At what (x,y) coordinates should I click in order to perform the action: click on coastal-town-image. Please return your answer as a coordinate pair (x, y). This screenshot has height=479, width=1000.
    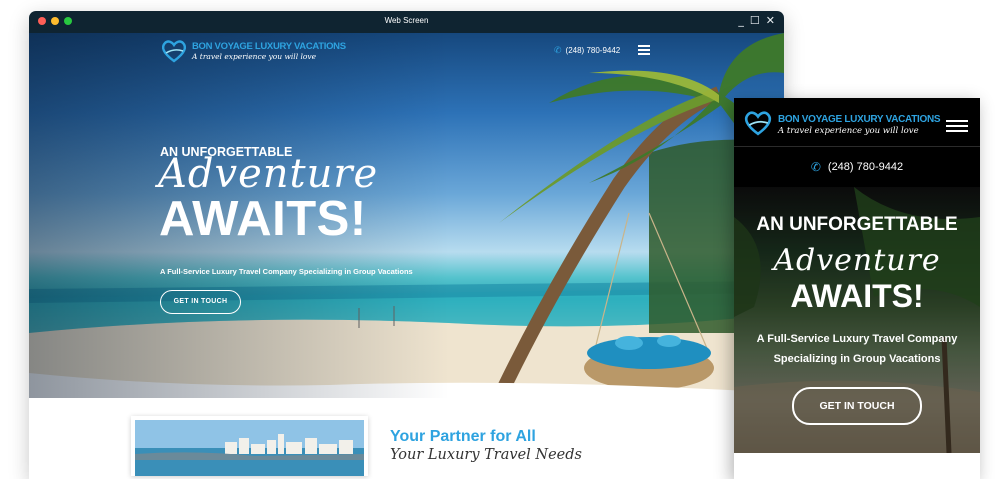
    Looking at the image, I should click on (249, 448).